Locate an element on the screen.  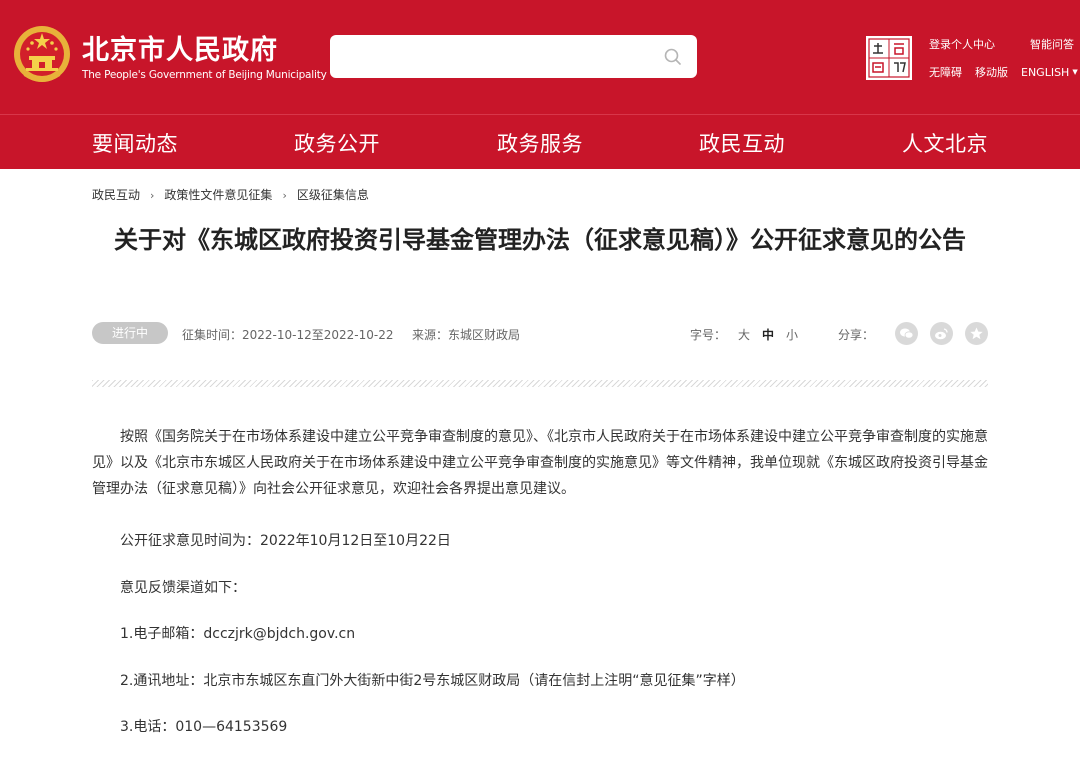
status-badge: 进行中 is located at coordinates (130, 333).